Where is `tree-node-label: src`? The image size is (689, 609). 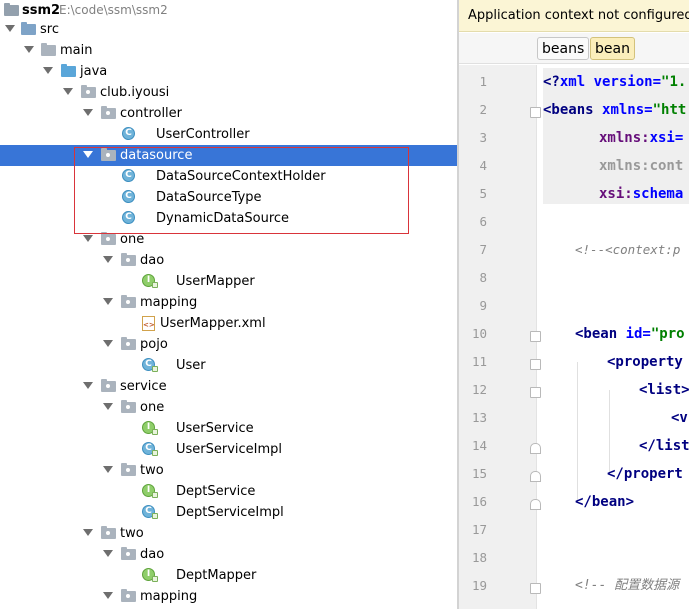
tree-node-label: src is located at coordinates (49, 29).